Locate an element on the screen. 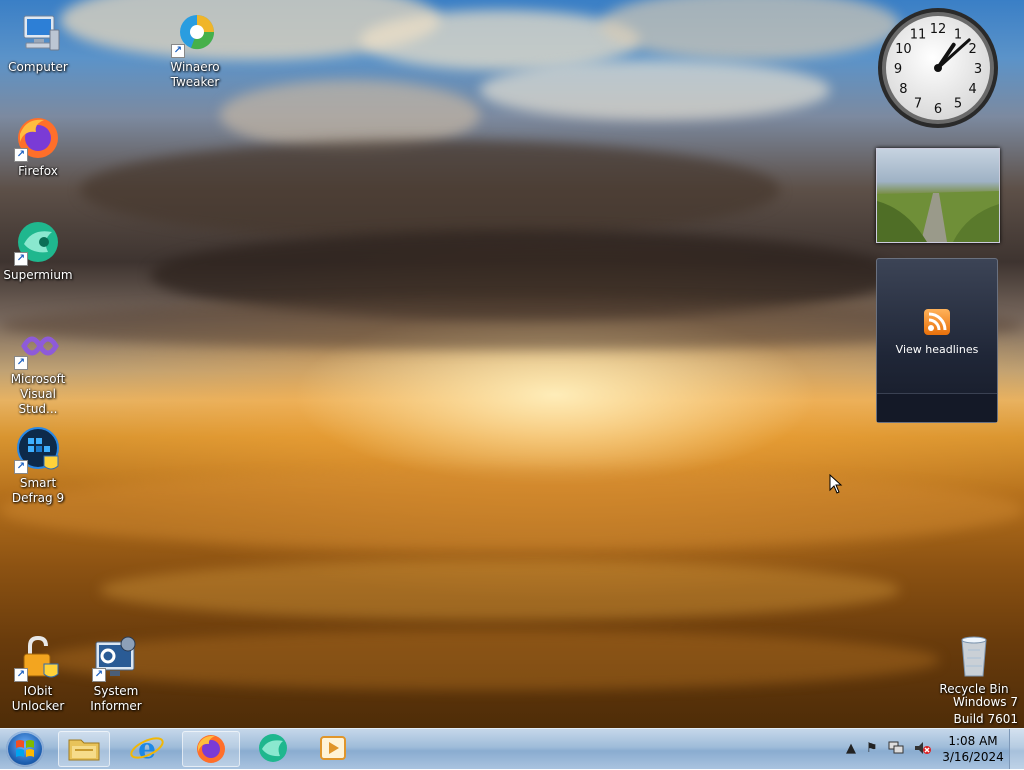  media-player-icon is located at coordinates (333, 748).